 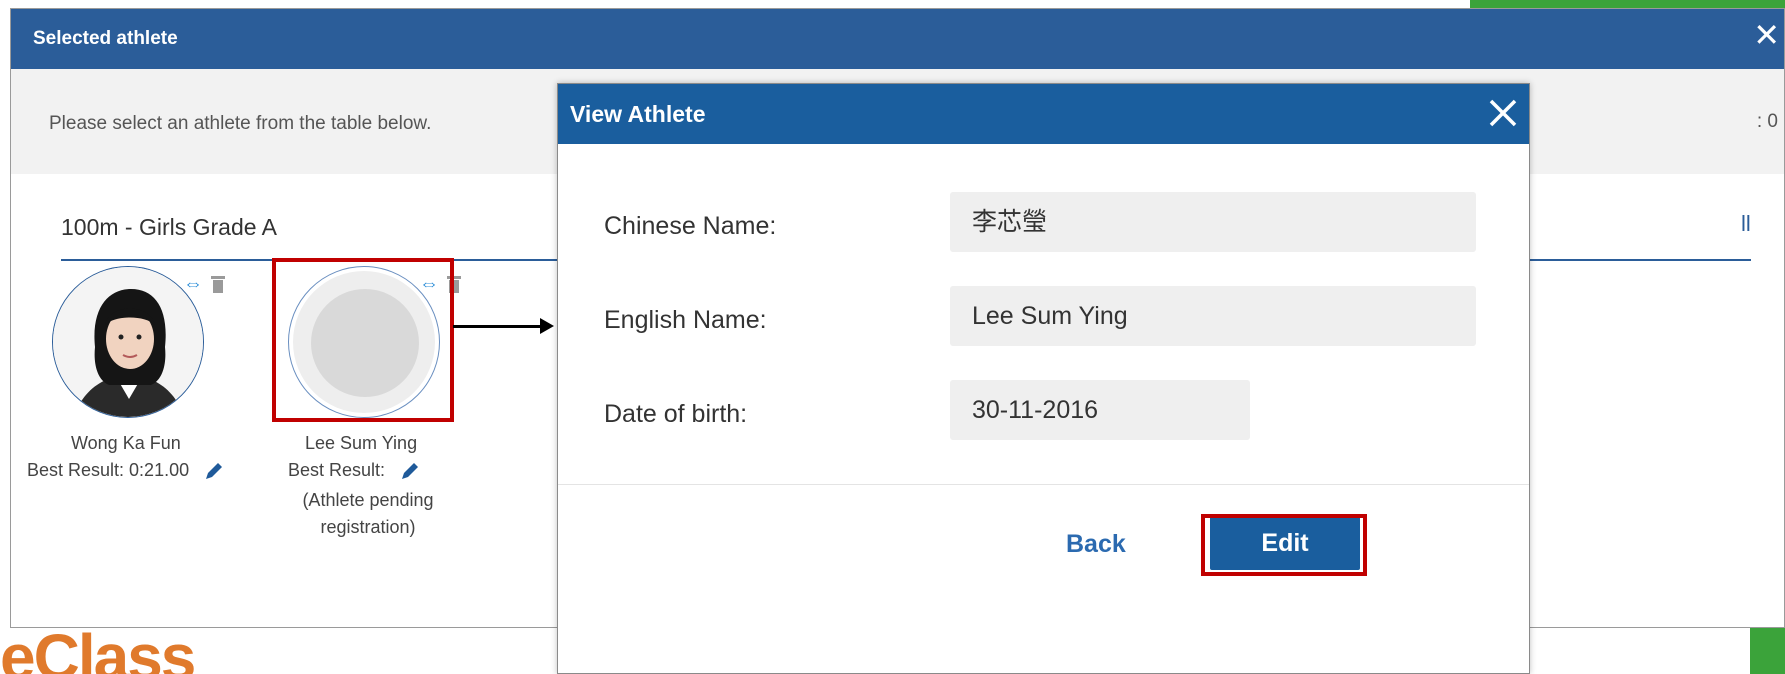 I want to click on annotation-arrow, so click(x=498, y=326).